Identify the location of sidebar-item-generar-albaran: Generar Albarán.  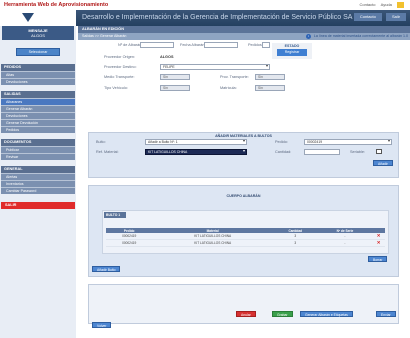
(38, 108).